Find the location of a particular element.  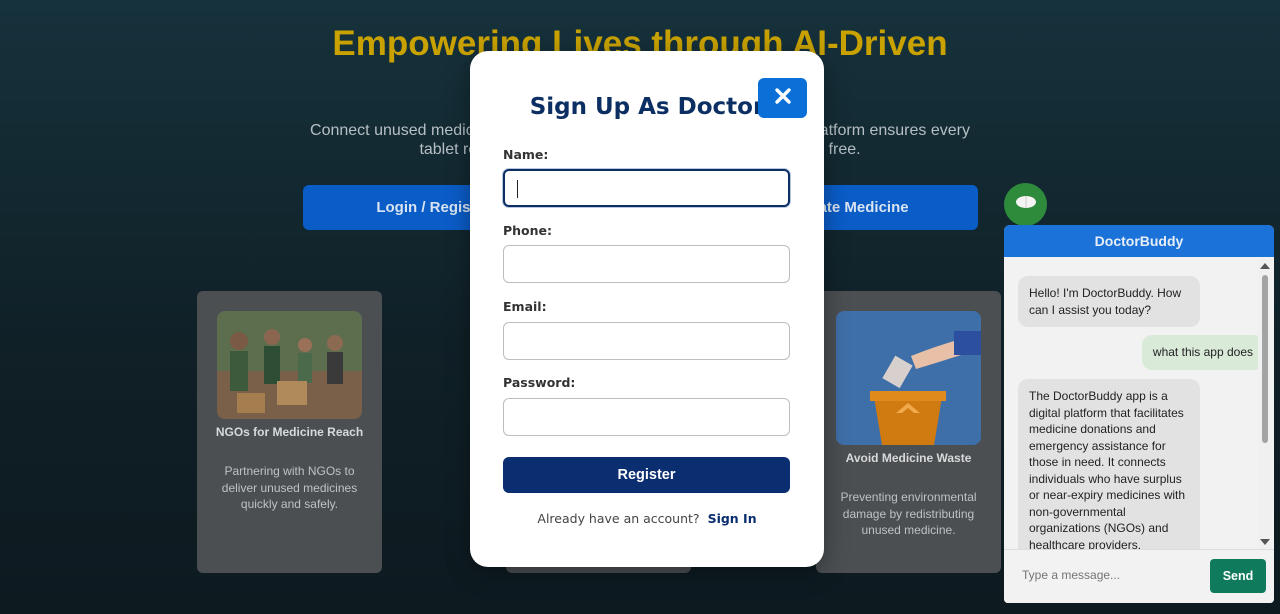

close-icon is located at coordinates (783, 98).